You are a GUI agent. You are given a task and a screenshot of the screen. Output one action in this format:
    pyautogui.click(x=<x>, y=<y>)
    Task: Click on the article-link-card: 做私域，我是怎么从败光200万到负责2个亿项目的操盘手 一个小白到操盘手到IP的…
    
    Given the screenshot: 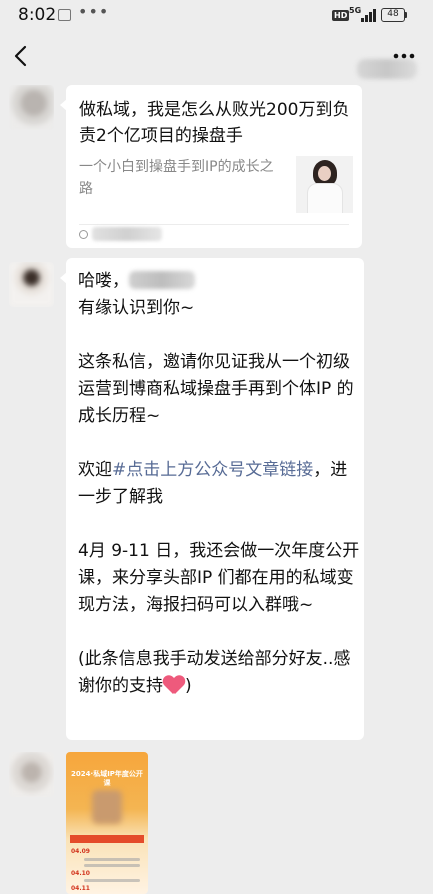 What is the action you would take?
    pyautogui.click(x=211, y=166)
    